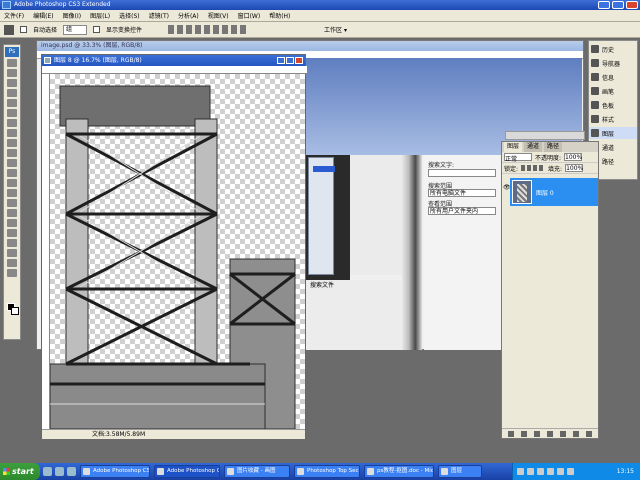  I want to click on doc-maximize-button, so click(290, 60).